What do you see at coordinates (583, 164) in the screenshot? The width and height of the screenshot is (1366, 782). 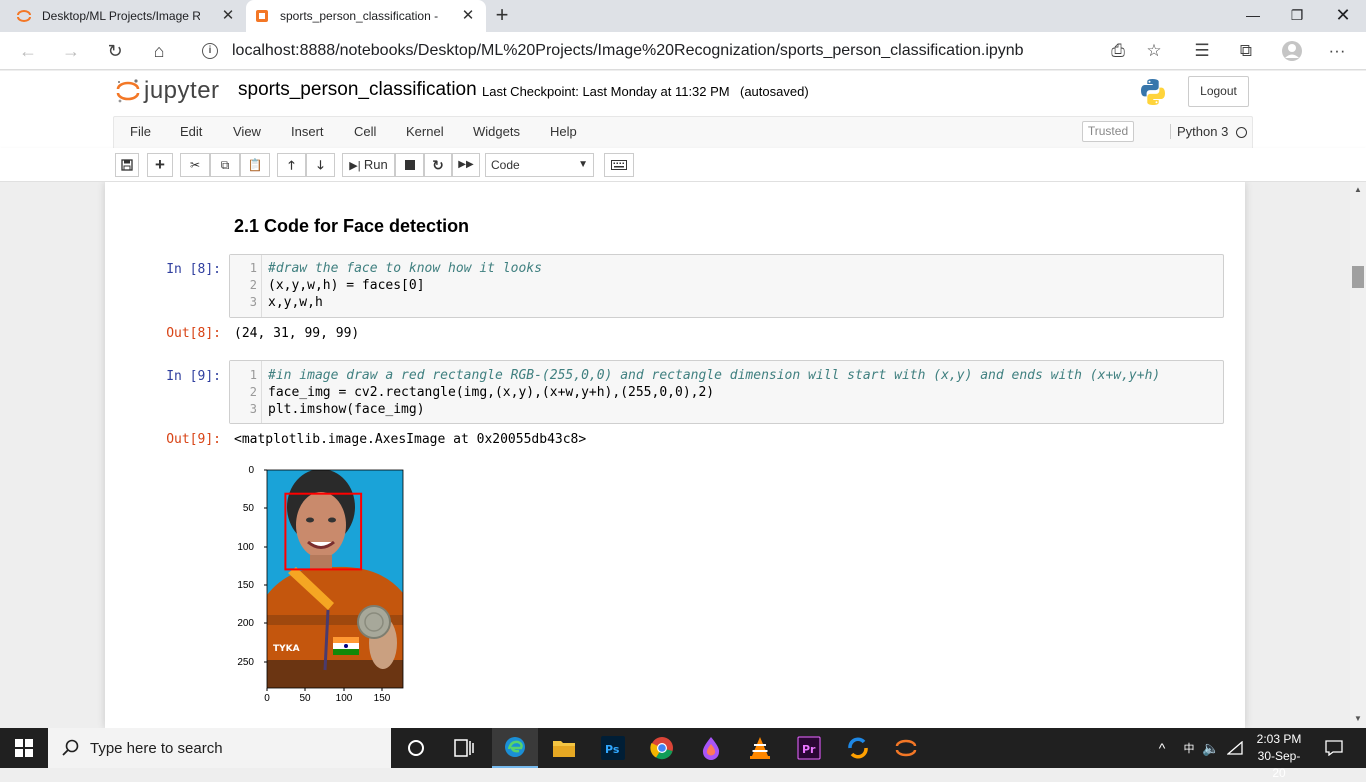 I see `chevron-down-icon: ▼` at bounding box center [583, 164].